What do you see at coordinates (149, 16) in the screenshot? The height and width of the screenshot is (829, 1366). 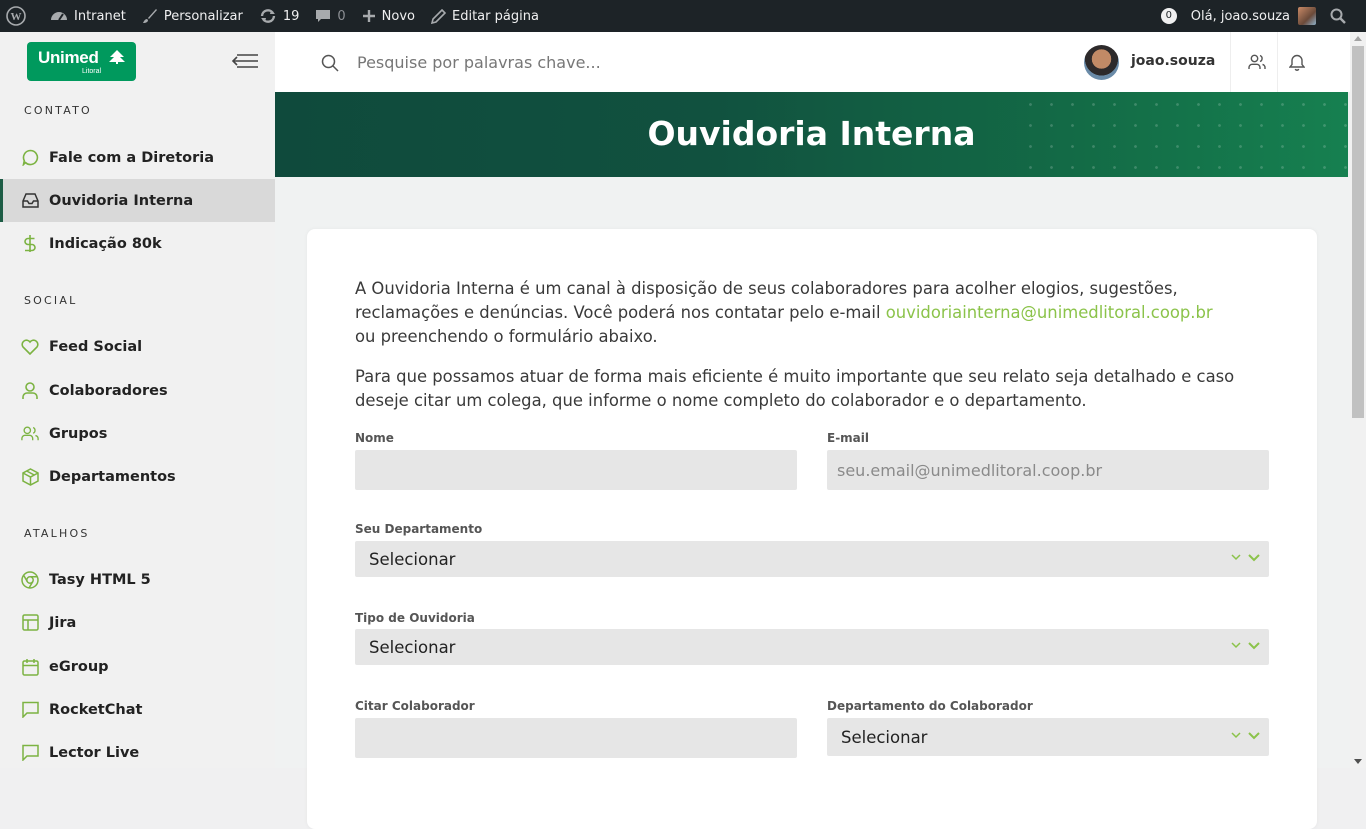 I see `brush-icon` at bounding box center [149, 16].